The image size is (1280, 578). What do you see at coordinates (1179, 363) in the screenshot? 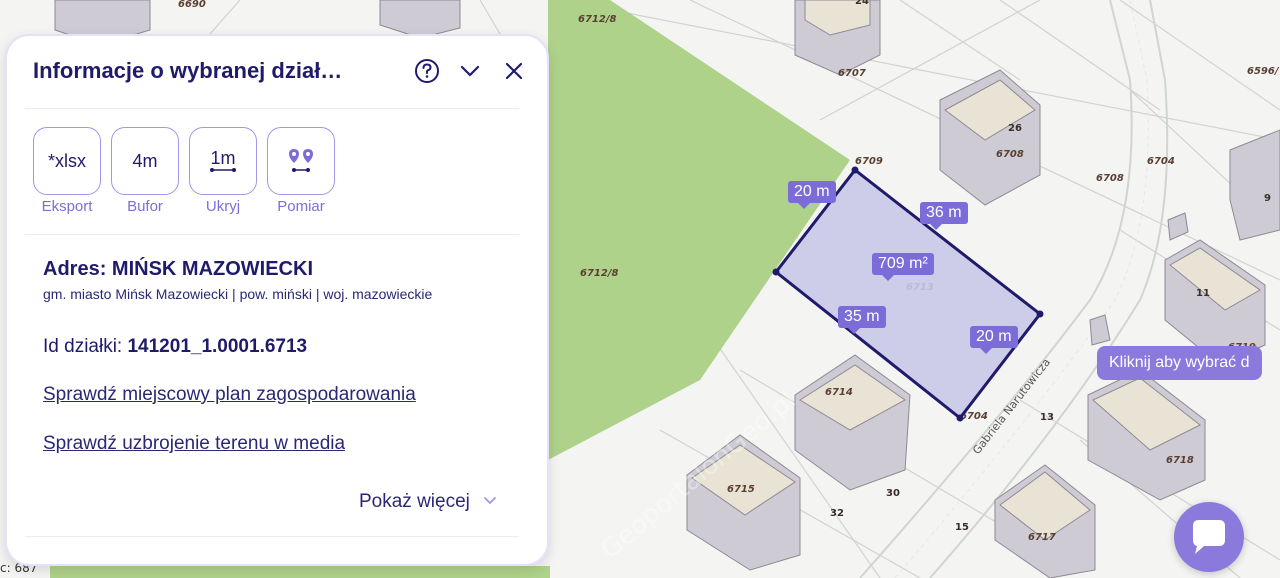
I see `select-hint-tooltip: Kliknij aby wybrać d` at bounding box center [1179, 363].